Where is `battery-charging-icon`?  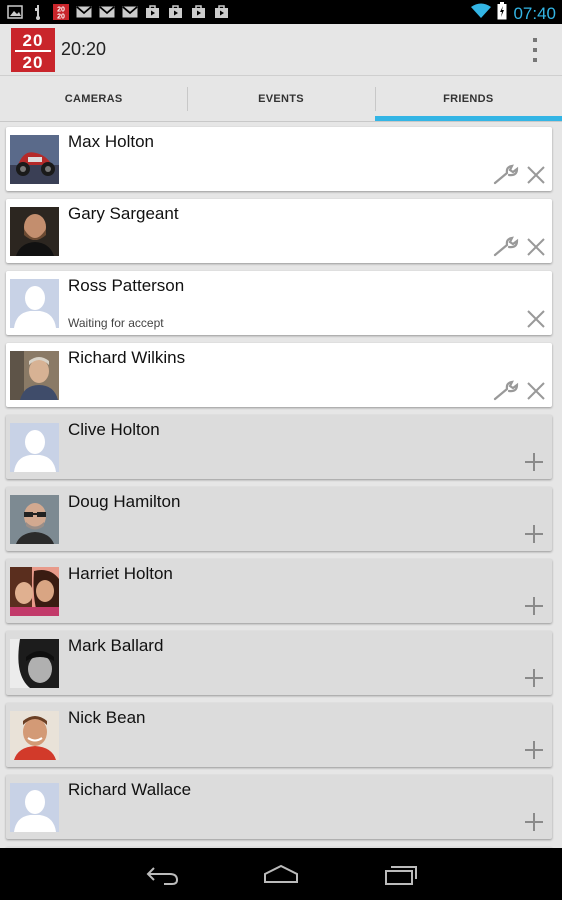 battery-charging-icon is located at coordinates (502, 13).